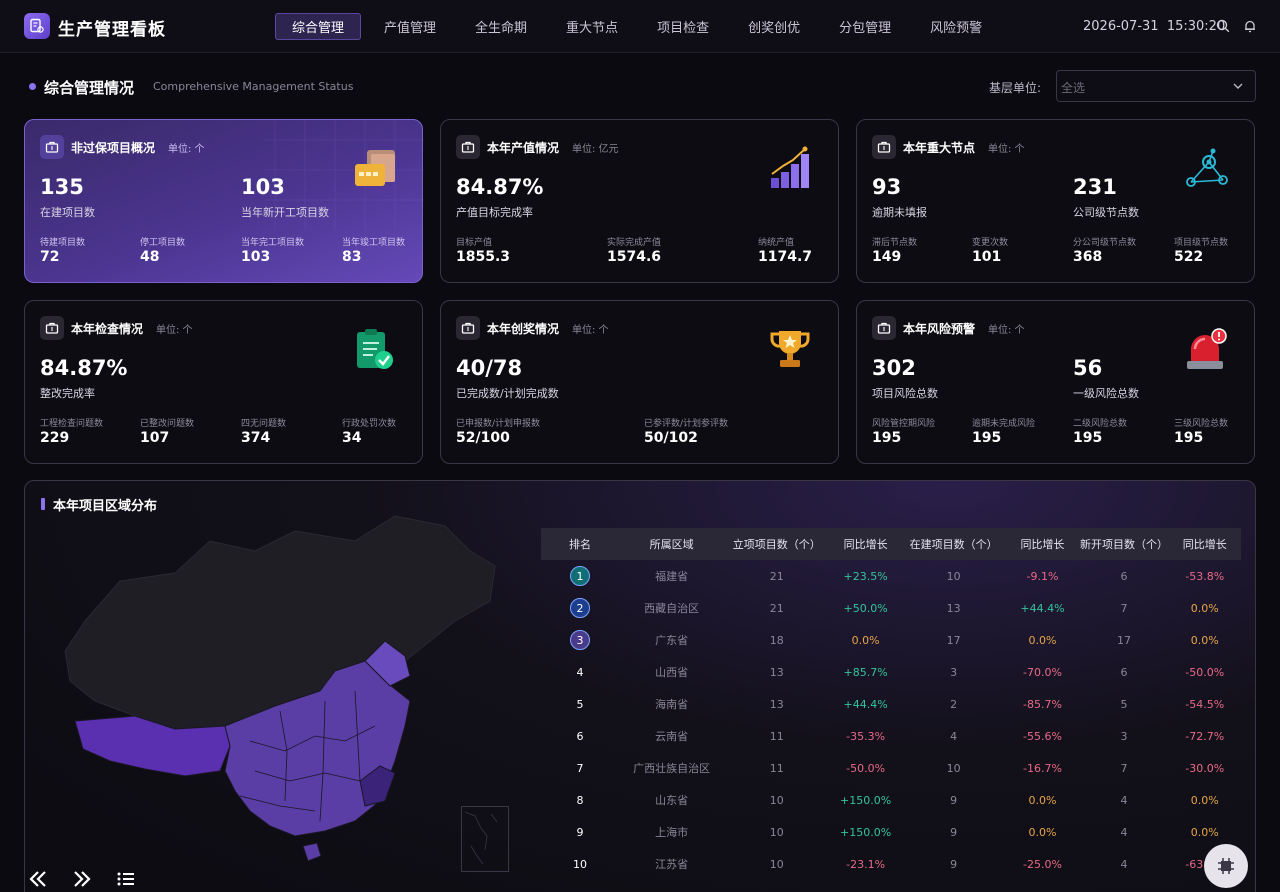 This screenshot has width=1280, height=892. Describe the element at coordinates (776, 704) in the screenshot. I see `approved-cell: 13` at that location.